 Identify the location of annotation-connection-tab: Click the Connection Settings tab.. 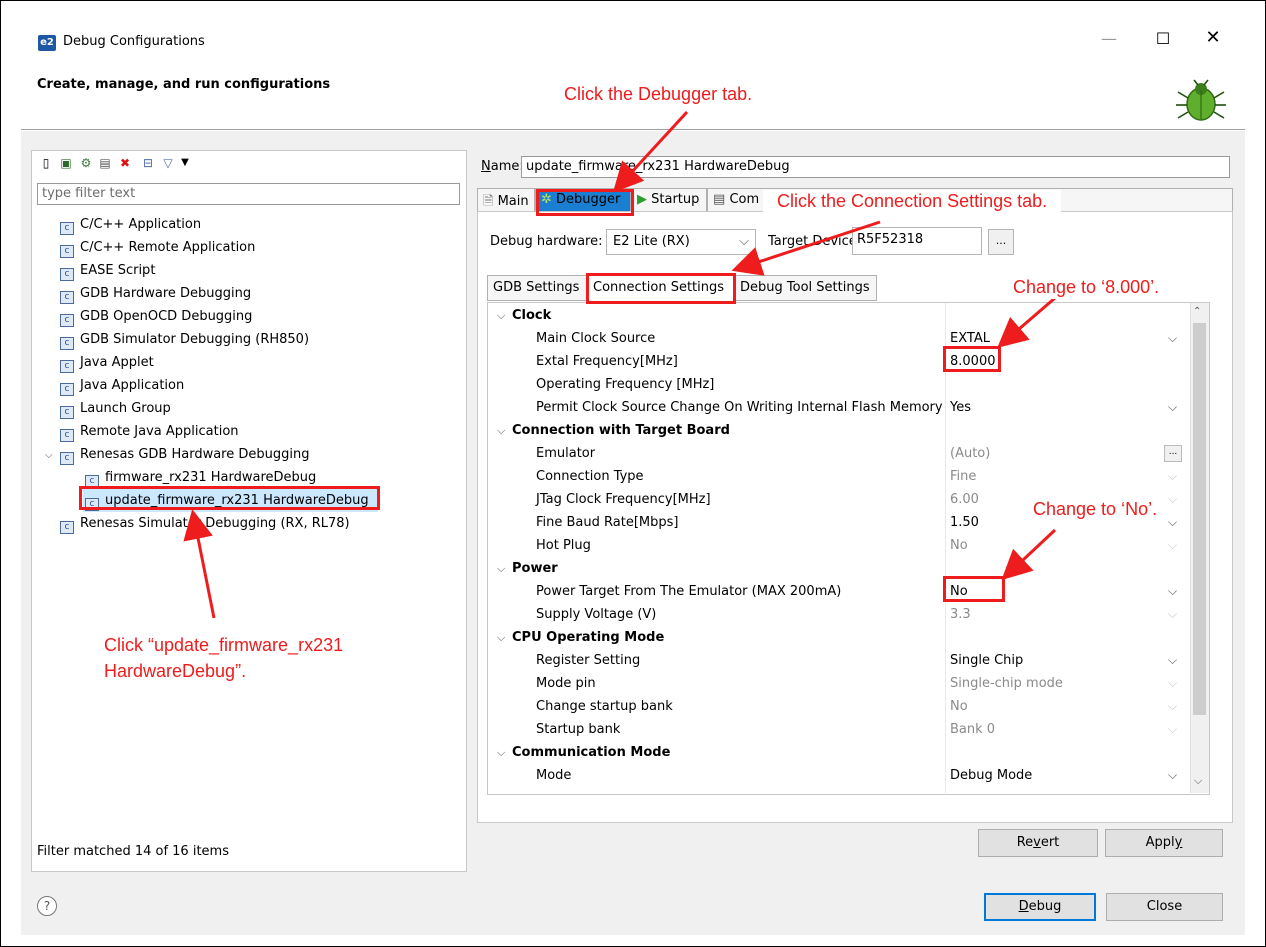
(912, 201).